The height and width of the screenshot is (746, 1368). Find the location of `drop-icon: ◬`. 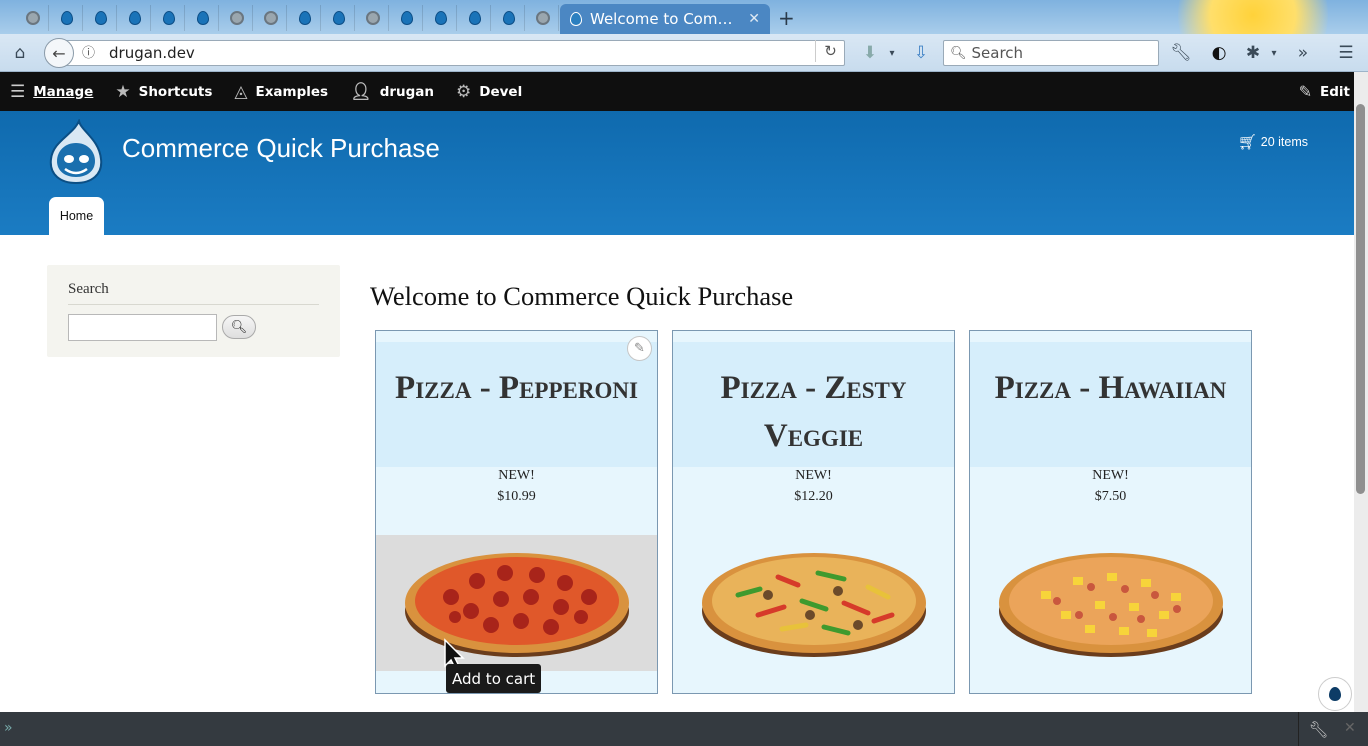

drop-icon: ◬ is located at coordinates (241, 91).